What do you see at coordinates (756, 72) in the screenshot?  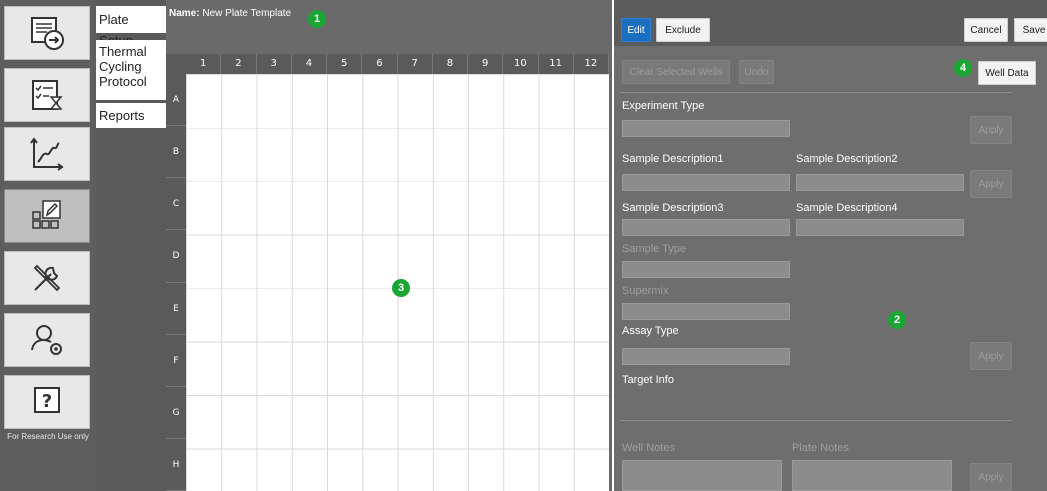 I see `undo-button: Undo` at bounding box center [756, 72].